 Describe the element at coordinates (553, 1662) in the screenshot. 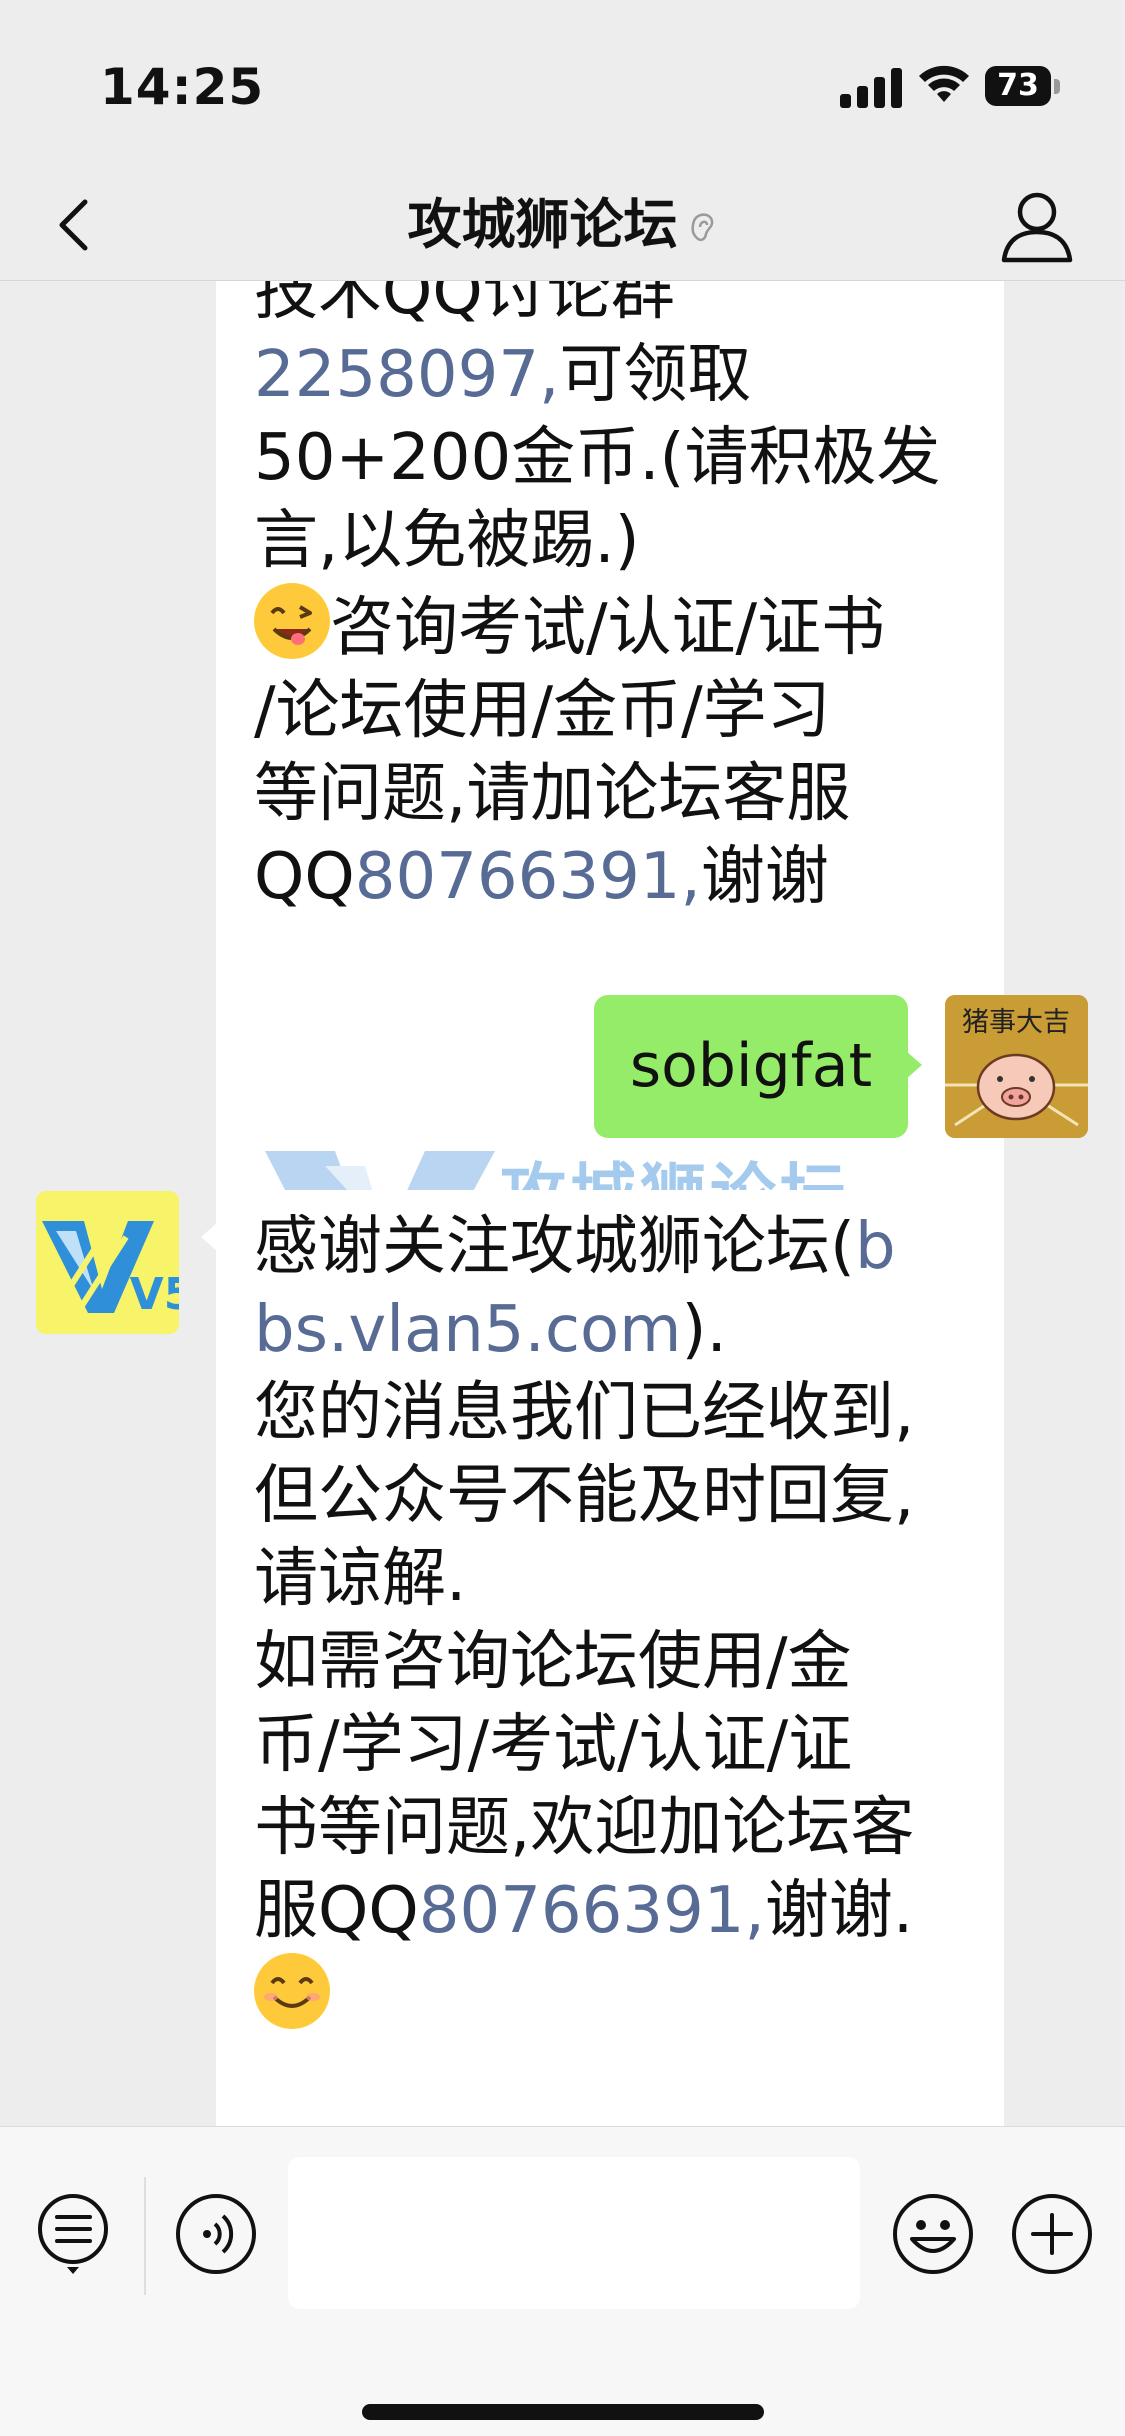

I see `message-line: 如需咨询论坛使用/金` at that location.